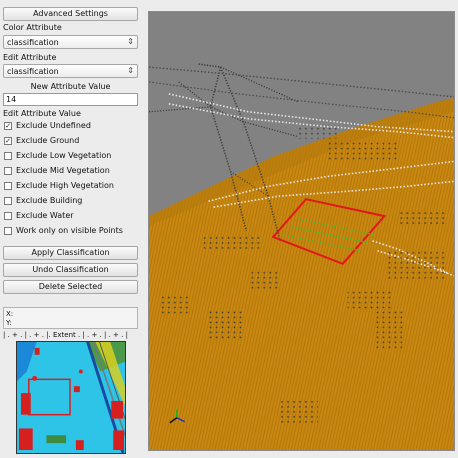 The height and width of the screenshot is (458, 458). I want to click on delete-selected-button: Delete Selected, so click(70, 287).